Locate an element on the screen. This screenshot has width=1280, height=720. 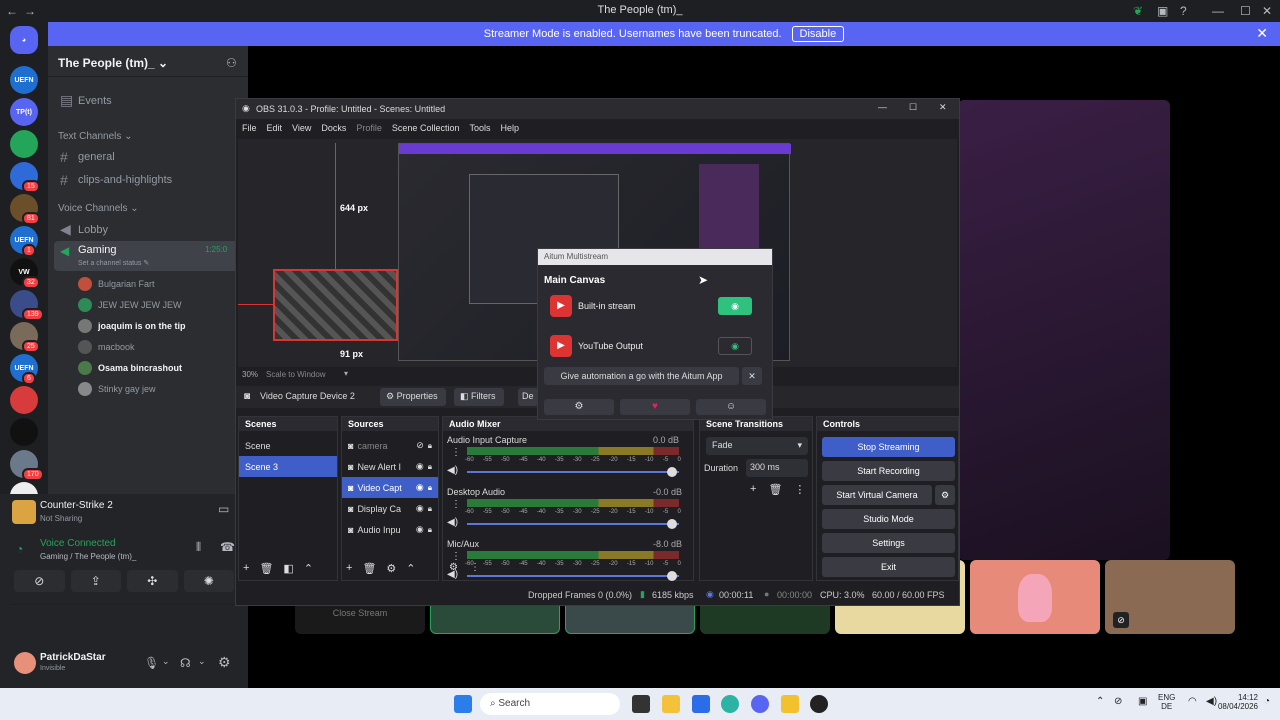
add-friend-icon: ⚇ is located at coordinates (231, 63).